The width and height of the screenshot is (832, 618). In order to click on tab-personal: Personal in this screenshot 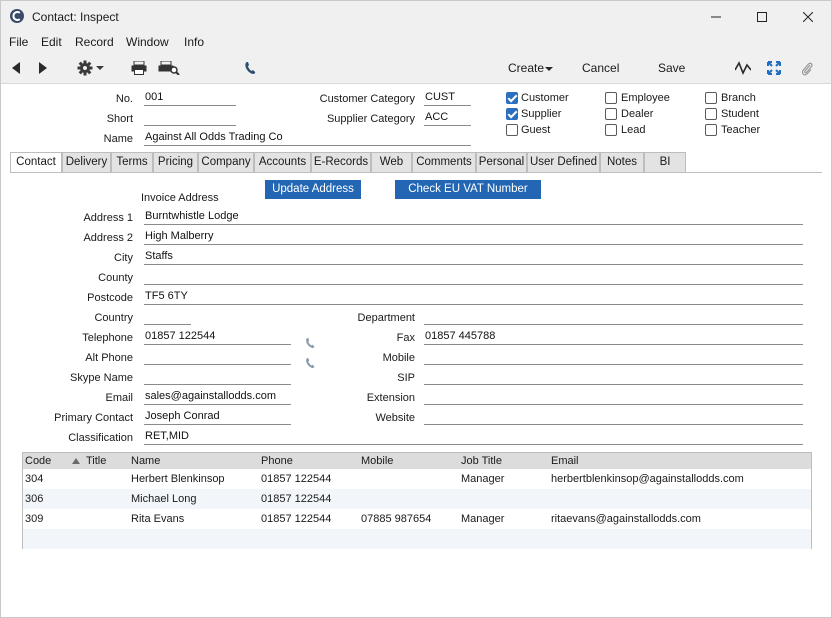, I will do `click(501, 162)`.